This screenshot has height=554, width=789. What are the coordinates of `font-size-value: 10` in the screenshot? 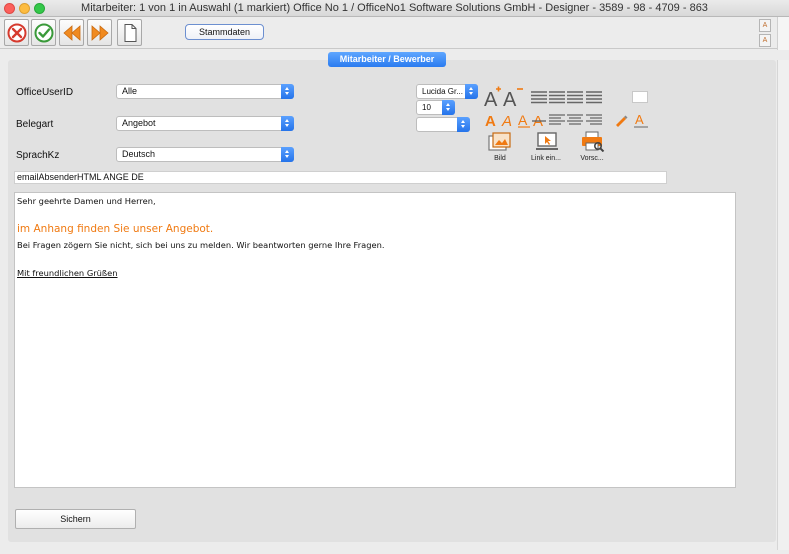 It's located at (426, 107).